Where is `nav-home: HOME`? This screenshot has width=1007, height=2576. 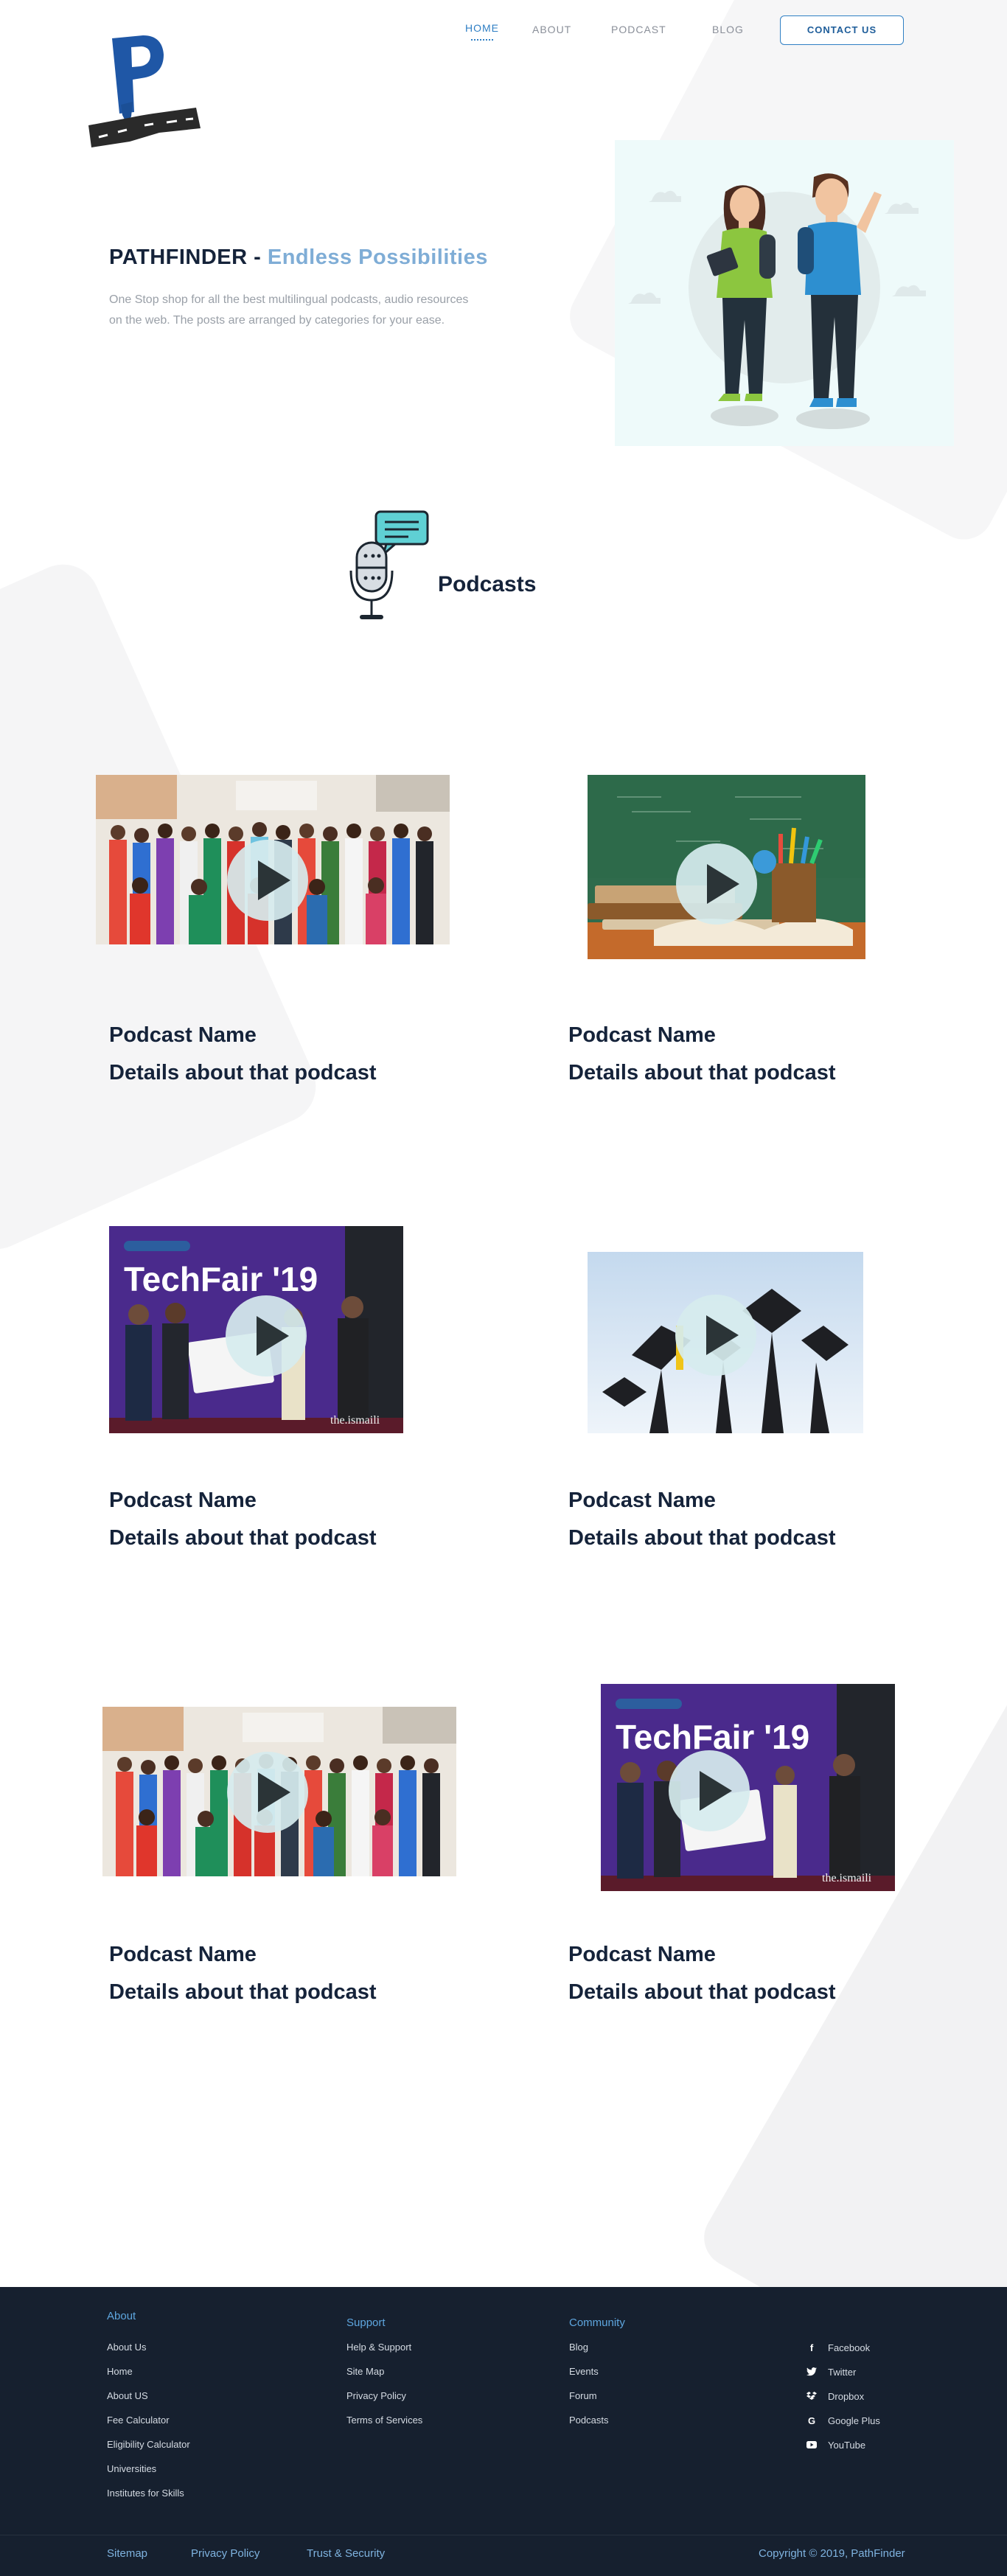 nav-home: HOME is located at coordinates (482, 32).